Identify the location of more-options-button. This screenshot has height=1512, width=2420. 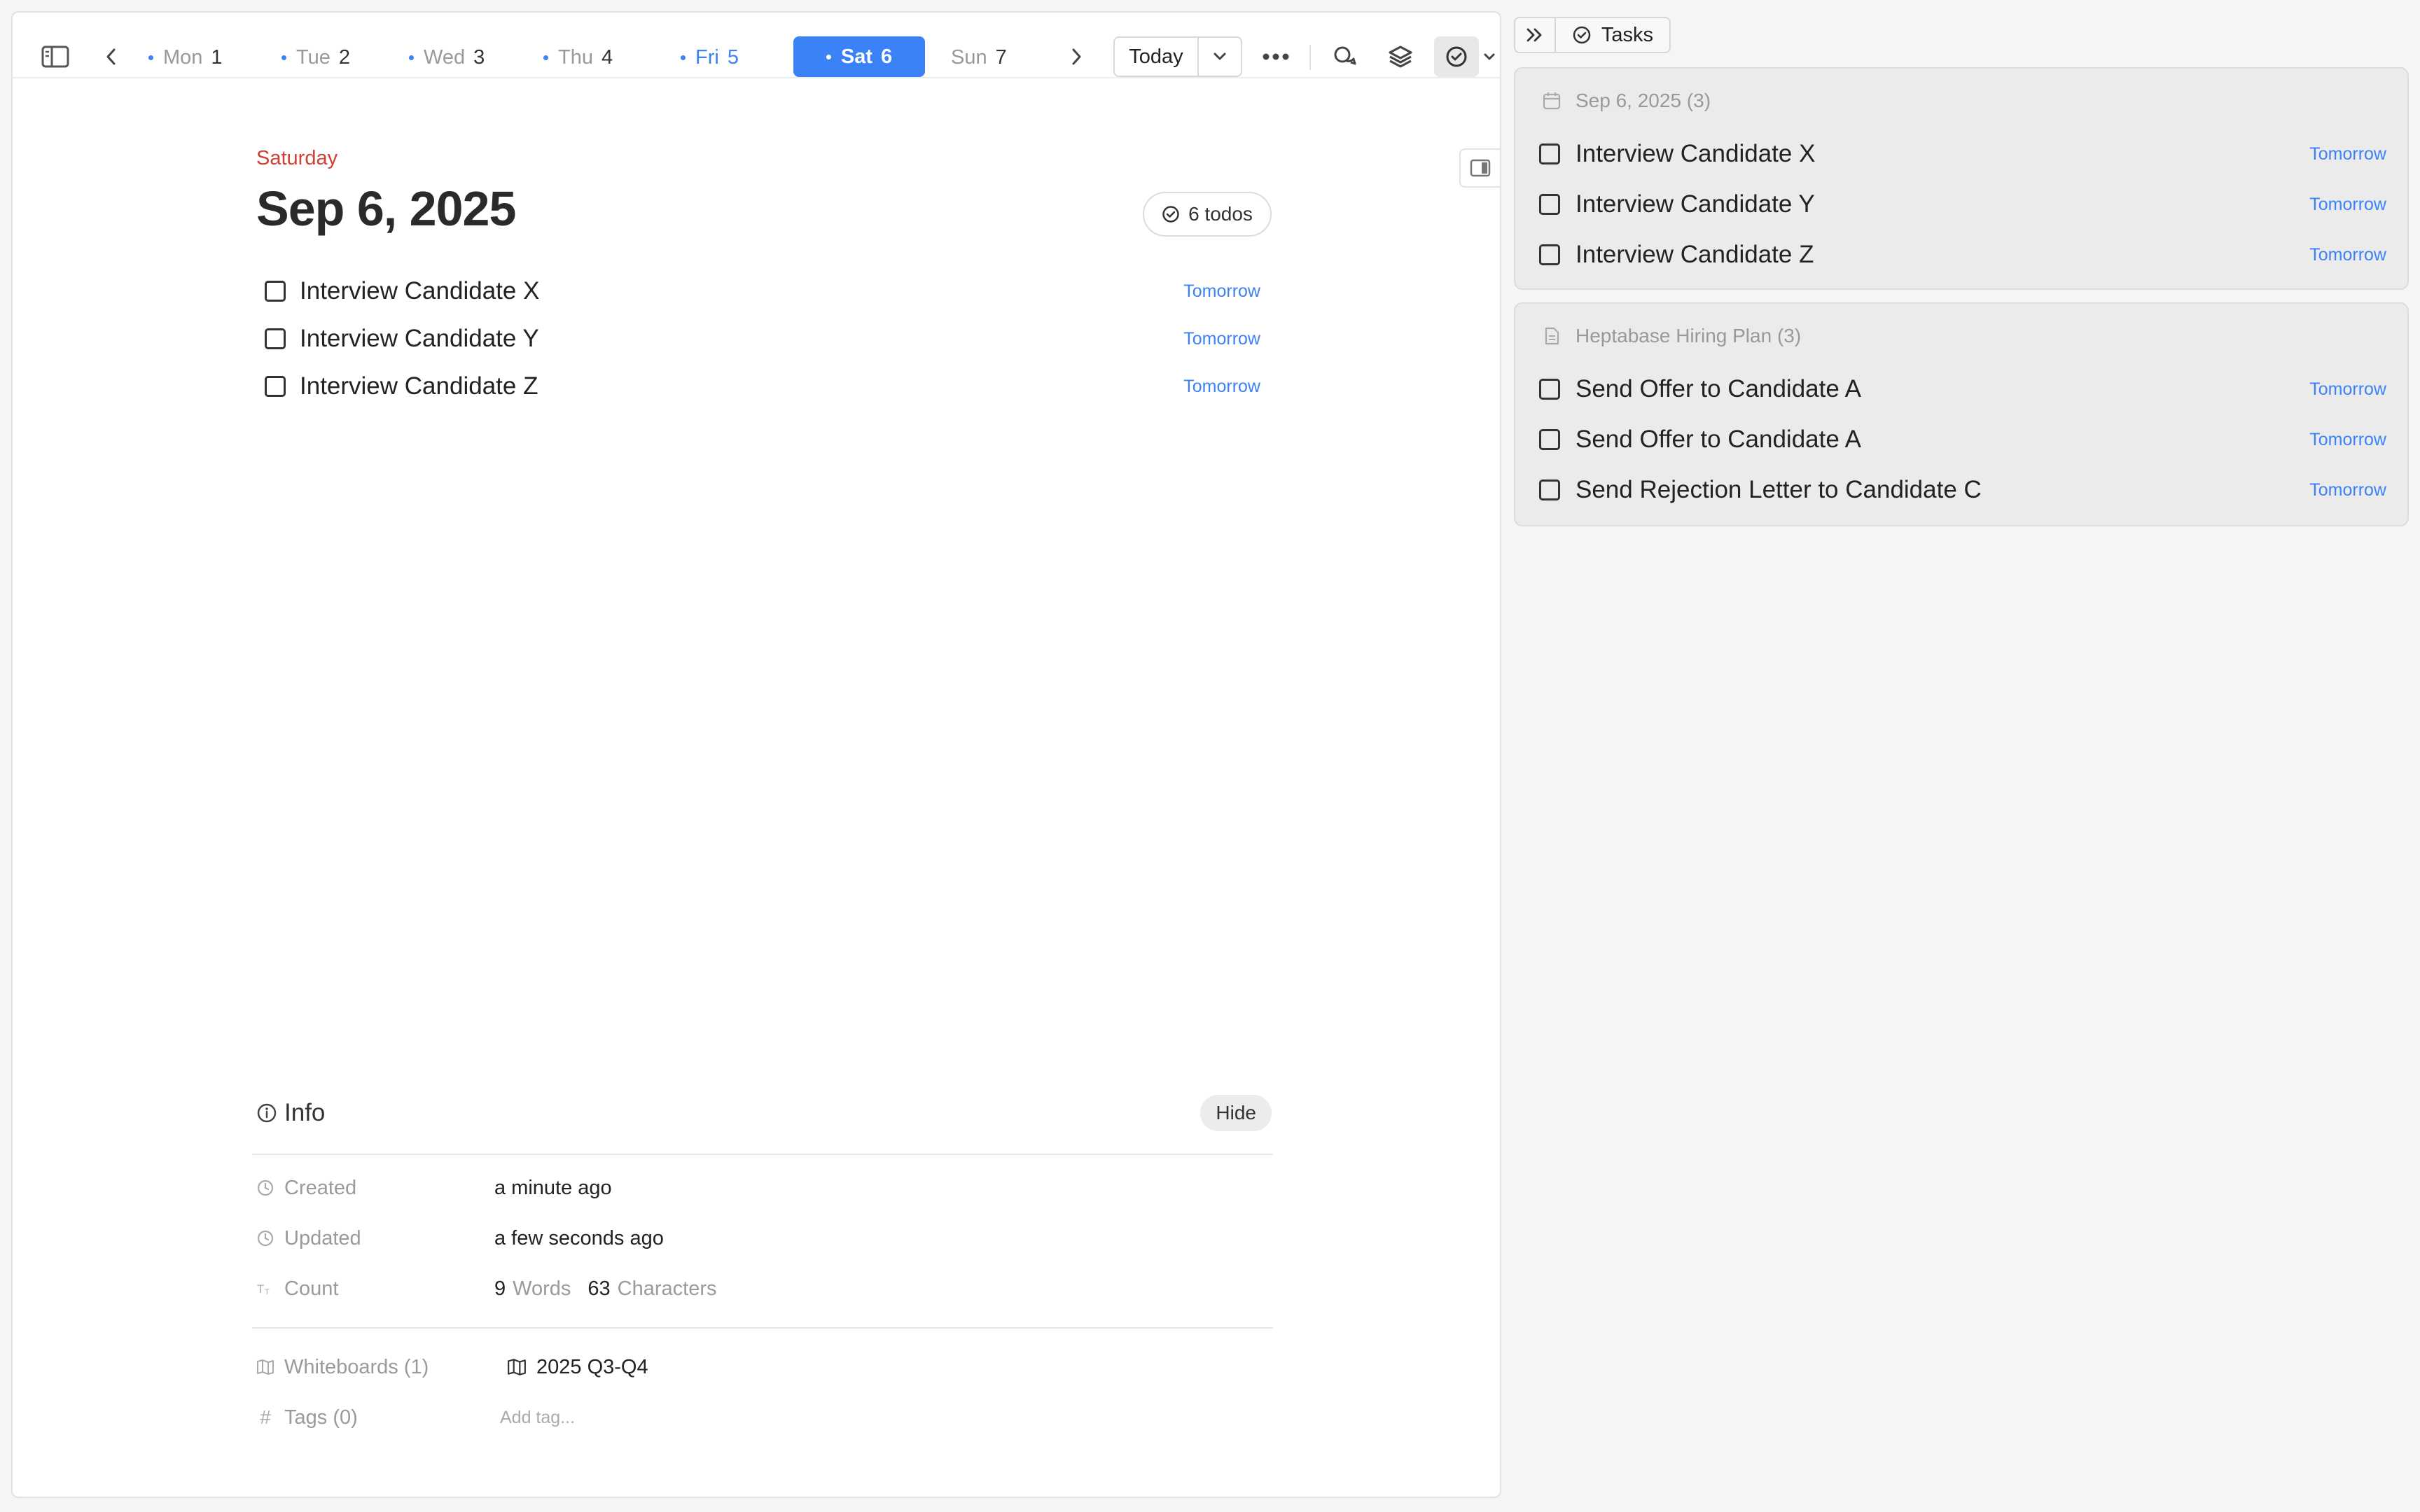
(1275, 56).